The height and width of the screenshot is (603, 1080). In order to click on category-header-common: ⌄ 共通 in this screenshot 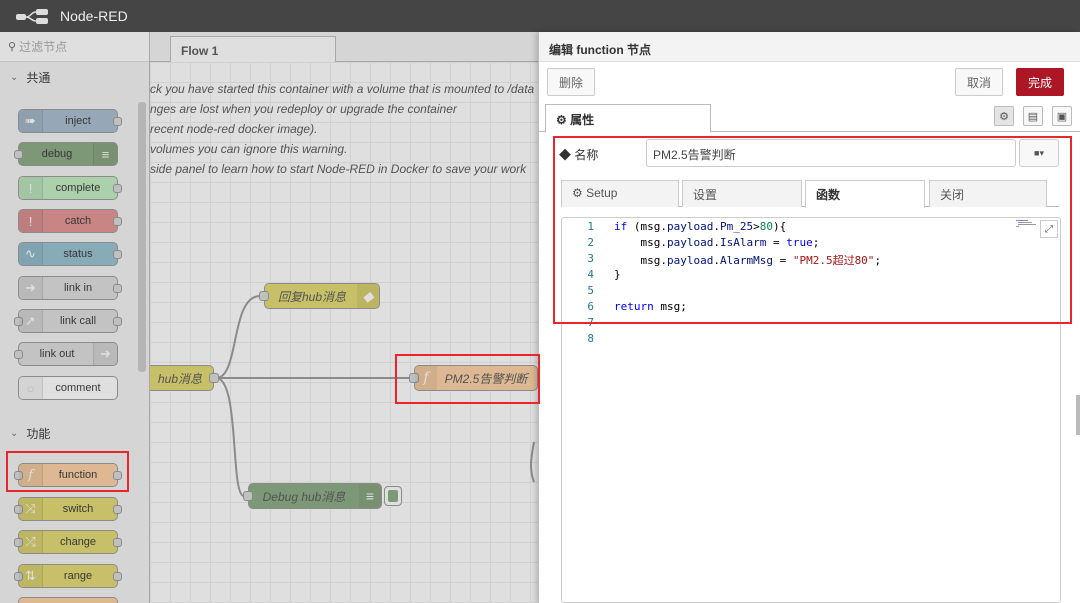, I will do `click(74, 77)`.